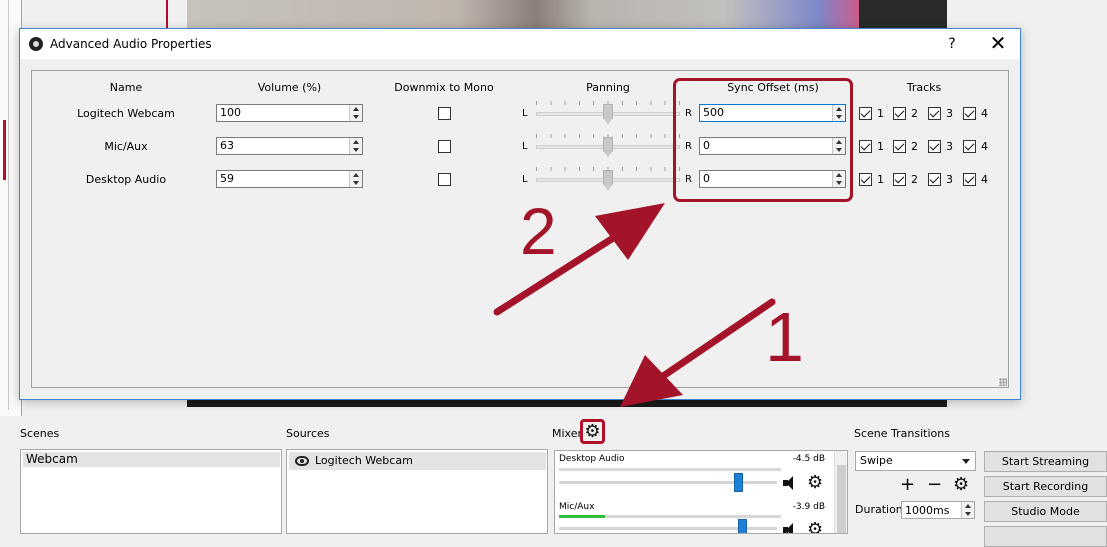 The image size is (1107, 547). What do you see at coordinates (879, 509) in the screenshot?
I see `duration-label: Duration` at bounding box center [879, 509].